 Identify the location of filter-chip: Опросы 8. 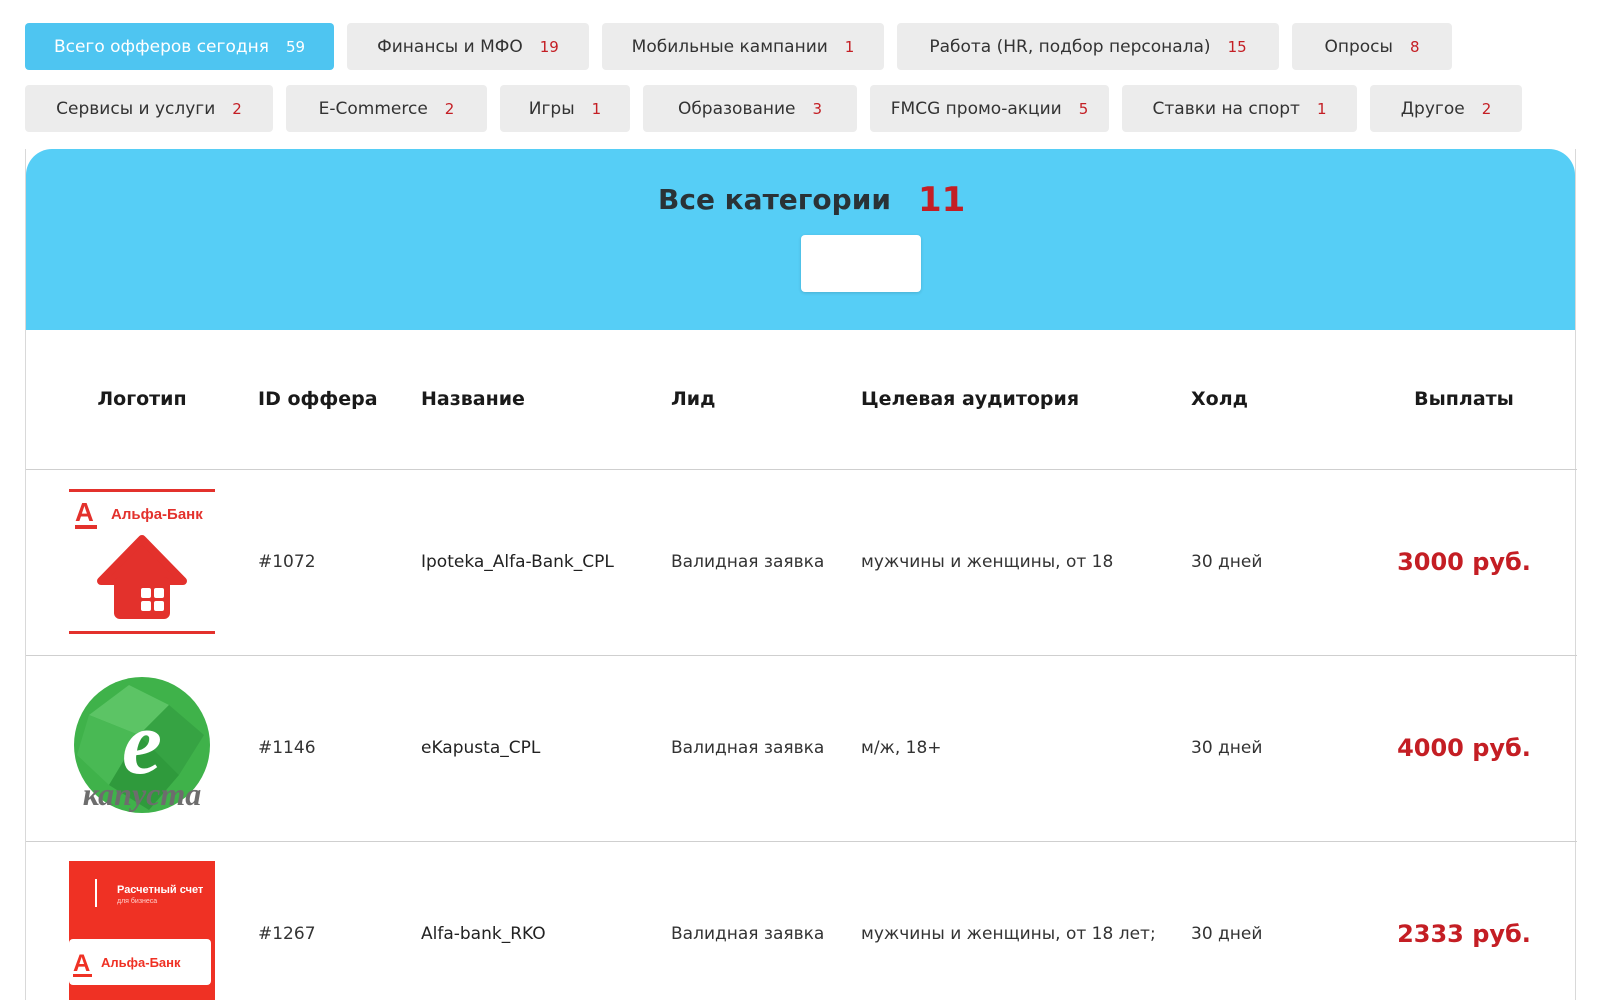
(1372, 46).